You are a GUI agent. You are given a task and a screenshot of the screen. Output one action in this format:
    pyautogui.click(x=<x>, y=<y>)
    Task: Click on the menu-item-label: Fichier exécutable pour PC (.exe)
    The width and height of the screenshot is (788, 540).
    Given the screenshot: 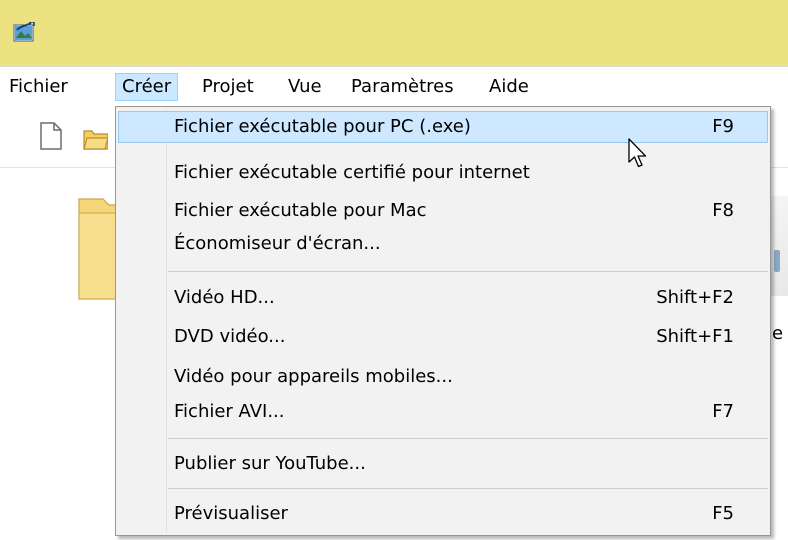 What is the action you would take?
    pyautogui.click(x=322, y=126)
    